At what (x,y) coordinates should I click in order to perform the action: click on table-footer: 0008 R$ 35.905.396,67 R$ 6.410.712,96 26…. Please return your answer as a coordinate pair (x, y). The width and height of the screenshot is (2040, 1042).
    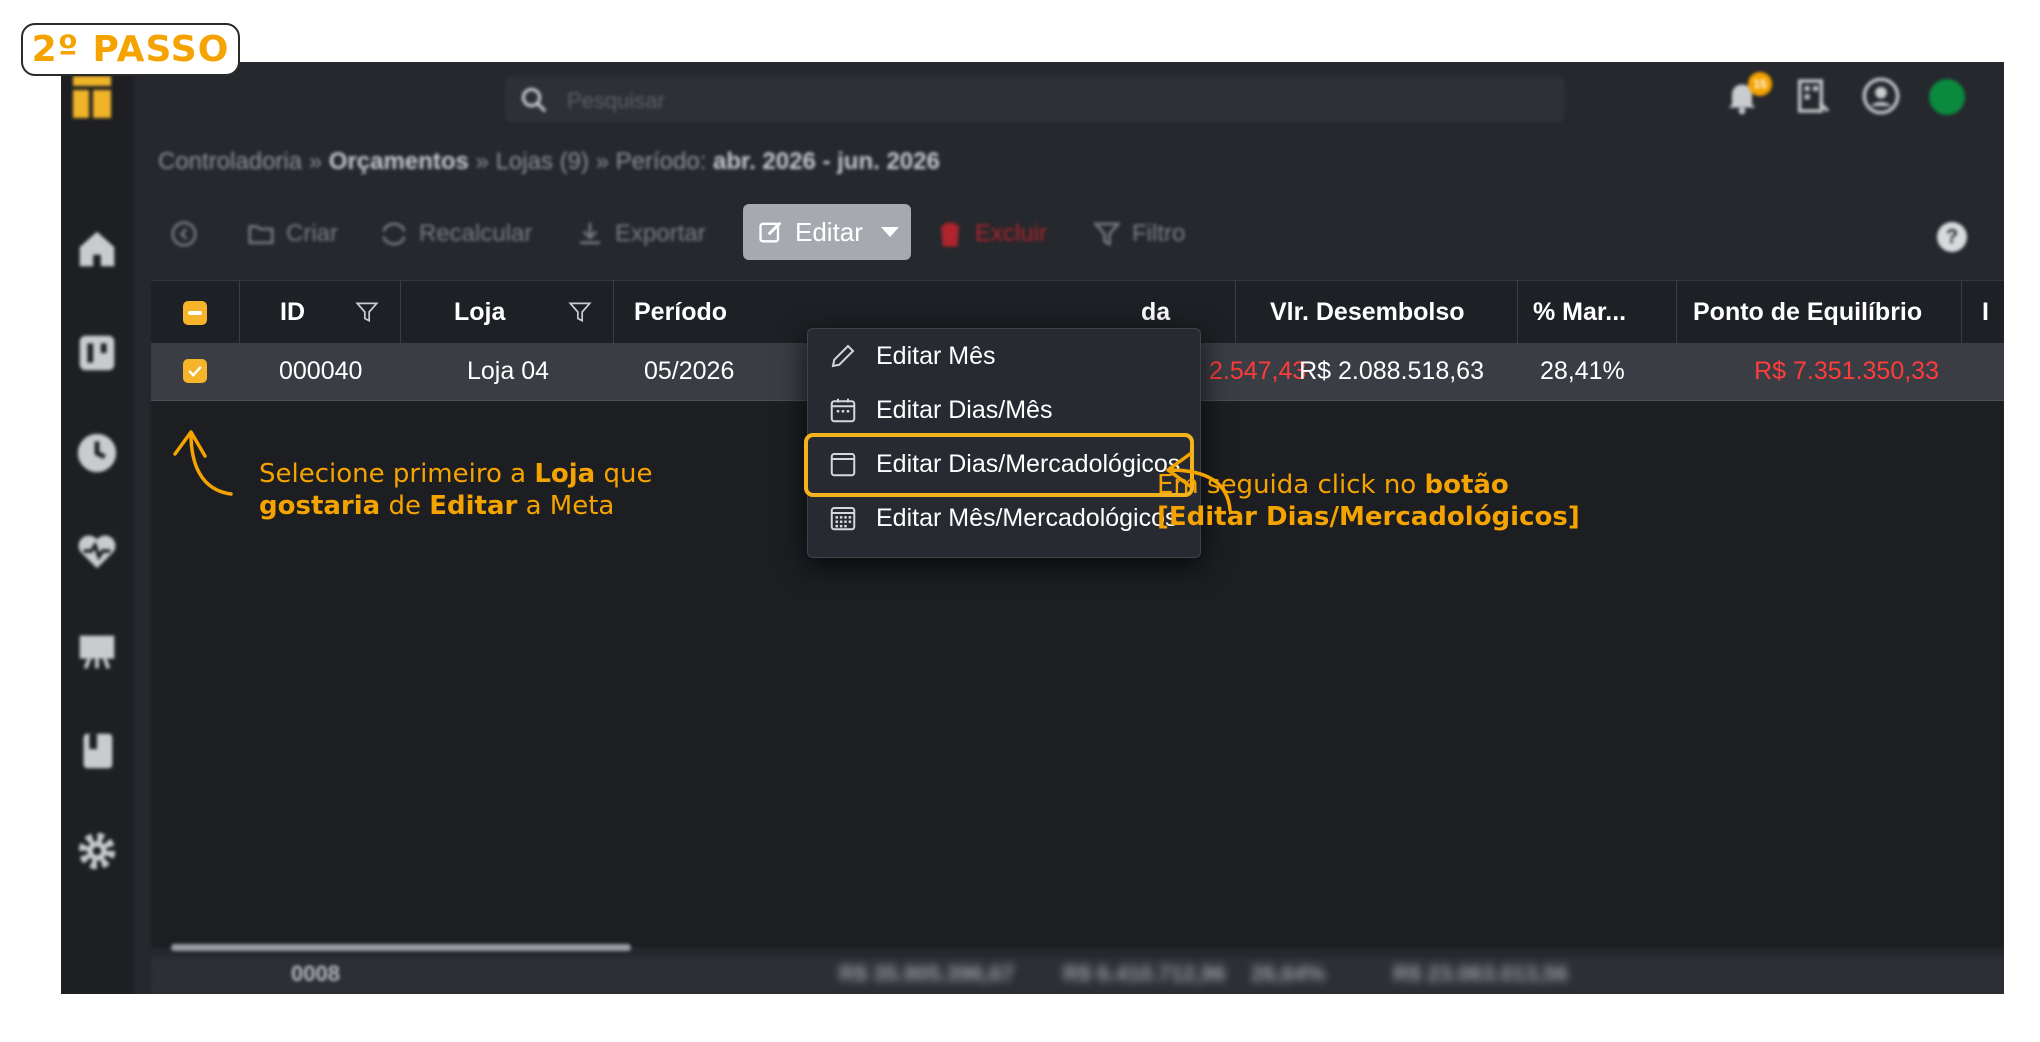
    Looking at the image, I should click on (1077, 975).